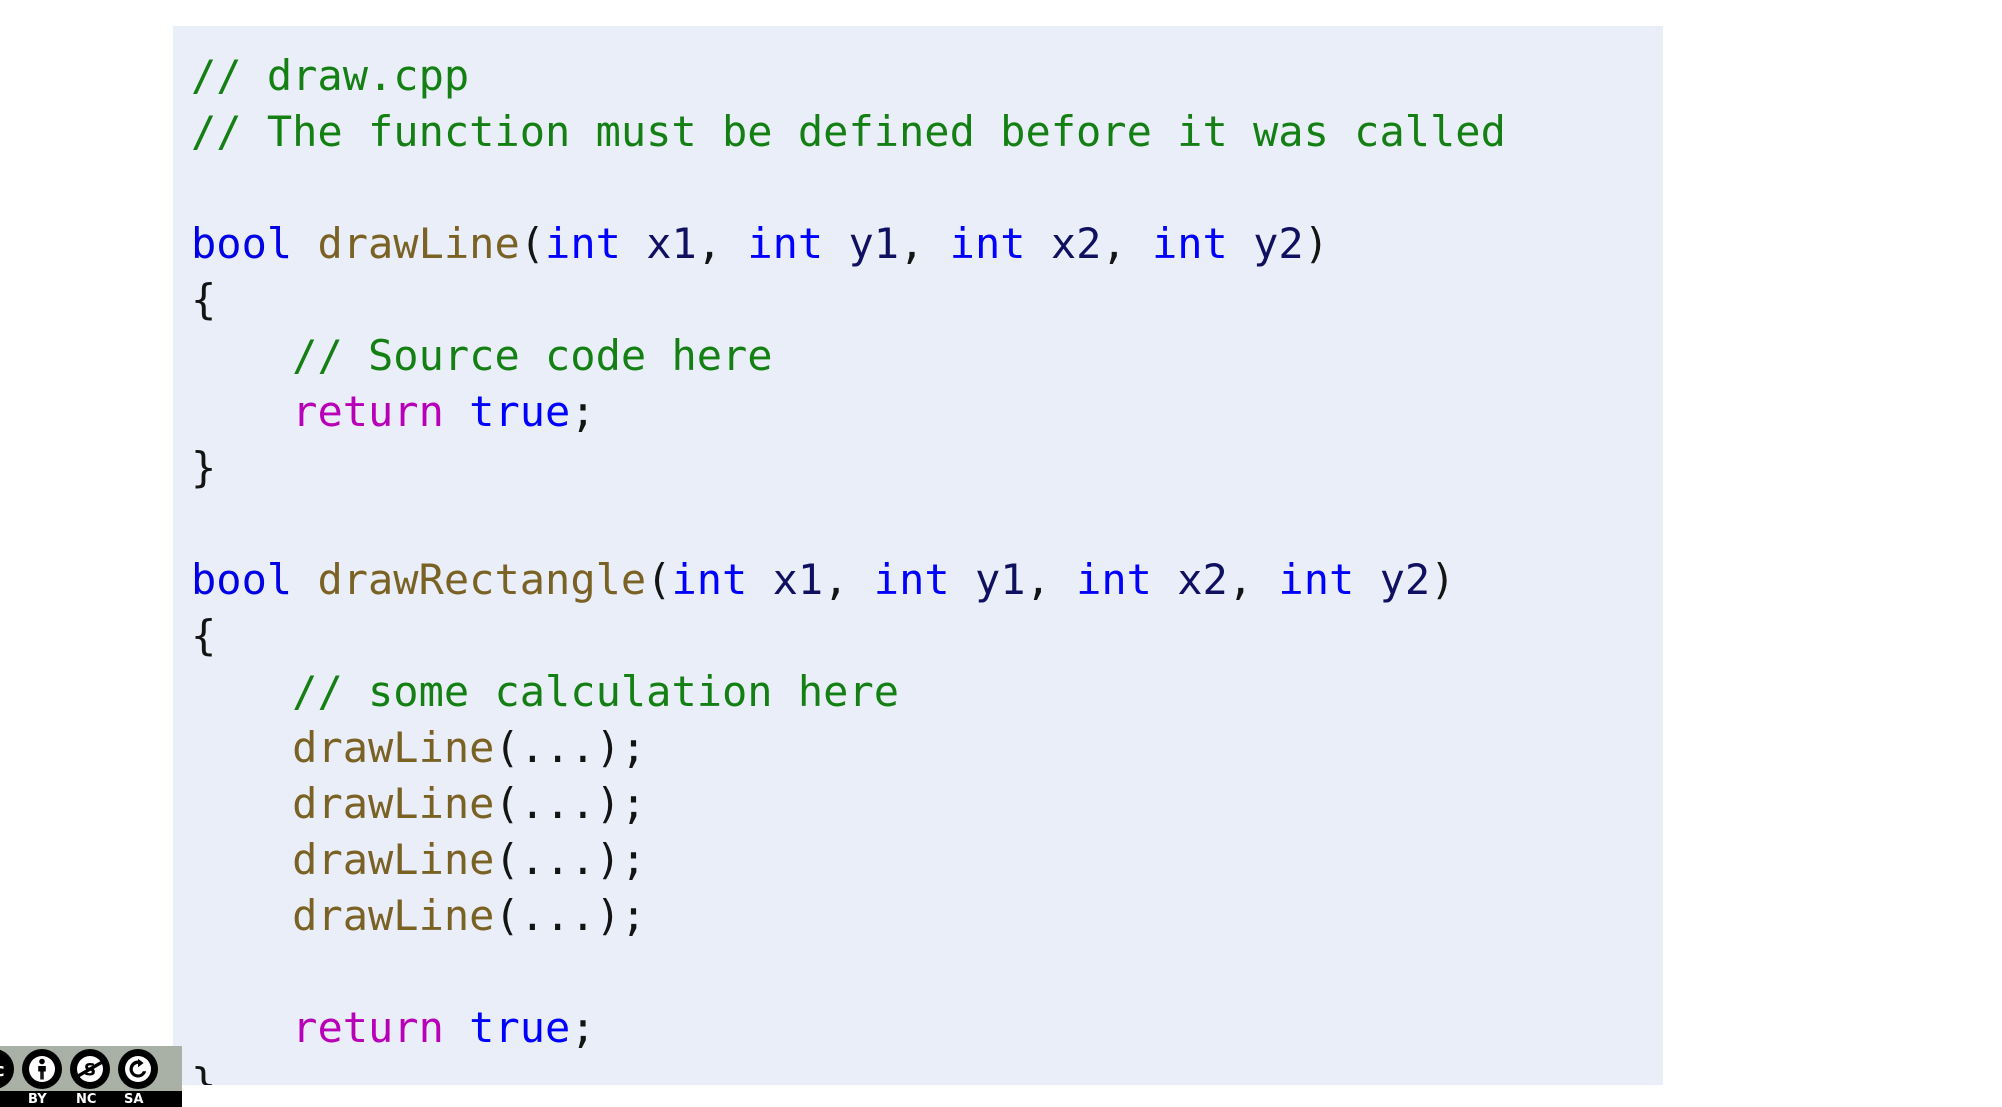  Describe the element at coordinates (134, 1099) in the screenshot. I see `badge-term-sa: SA` at that location.